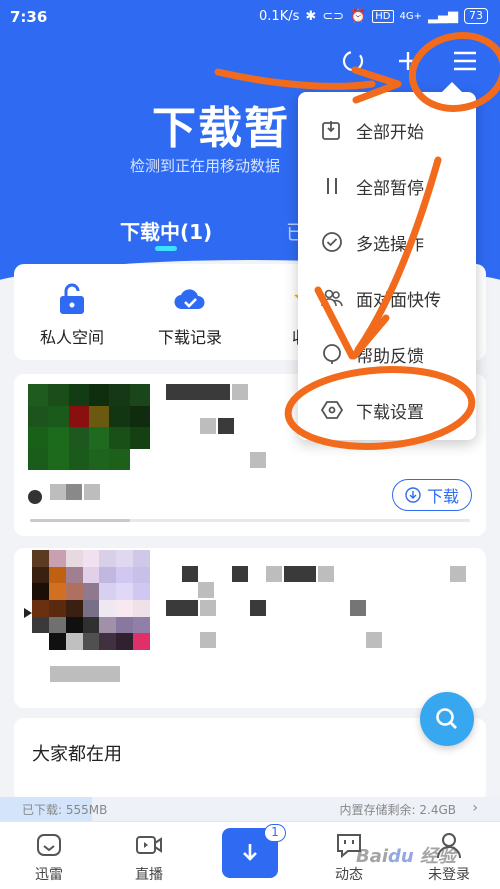 Image resolution: width=500 pixels, height=889 pixels. What do you see at coordinates (250, 520) in the screenshot?
I see `download-progress-bar` at bounding box center [250, 520].